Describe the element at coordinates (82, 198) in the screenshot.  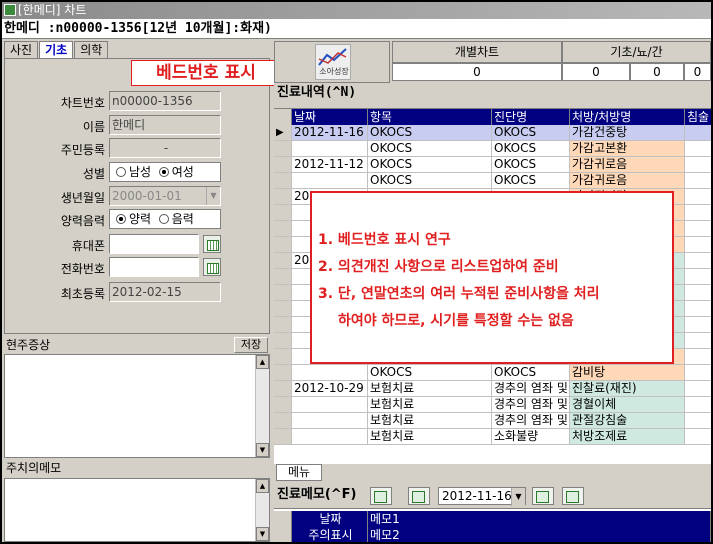
I see `birth-label: 생년월일` at that location.